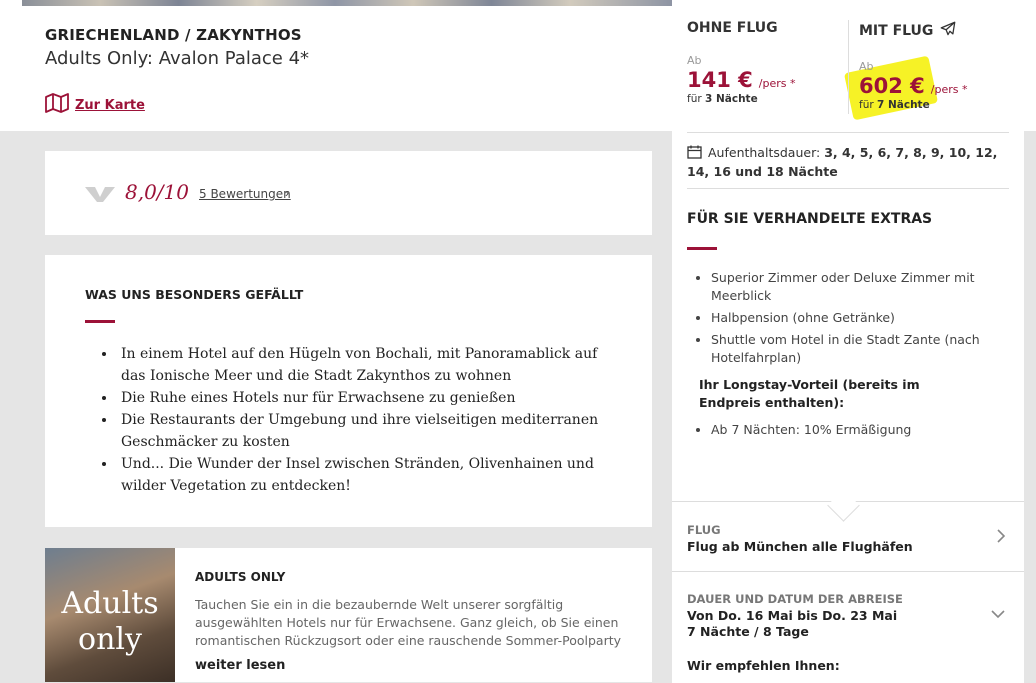  I want to click on list-item: Ab 7 Nächten: 10% Ermäßigung, so click(811, 430).